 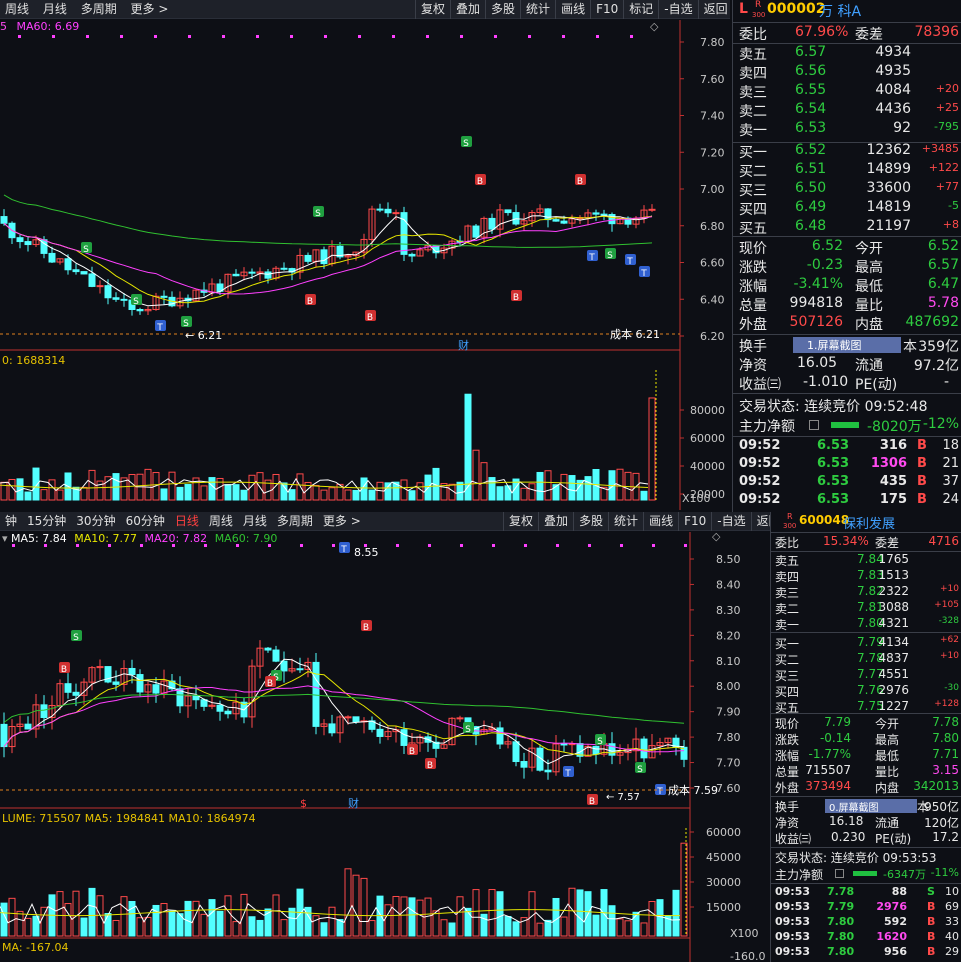 What do you see at coordinates (867, 755) in the screenshot?
I see `stat-row: 涨幅 -1.77% 最低 7.71` at bounding box center [867, 755].